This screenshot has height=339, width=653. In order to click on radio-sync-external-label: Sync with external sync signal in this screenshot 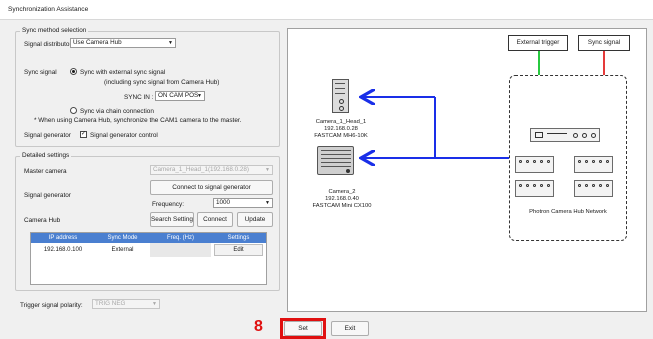, I will do `click(123, 72)`.